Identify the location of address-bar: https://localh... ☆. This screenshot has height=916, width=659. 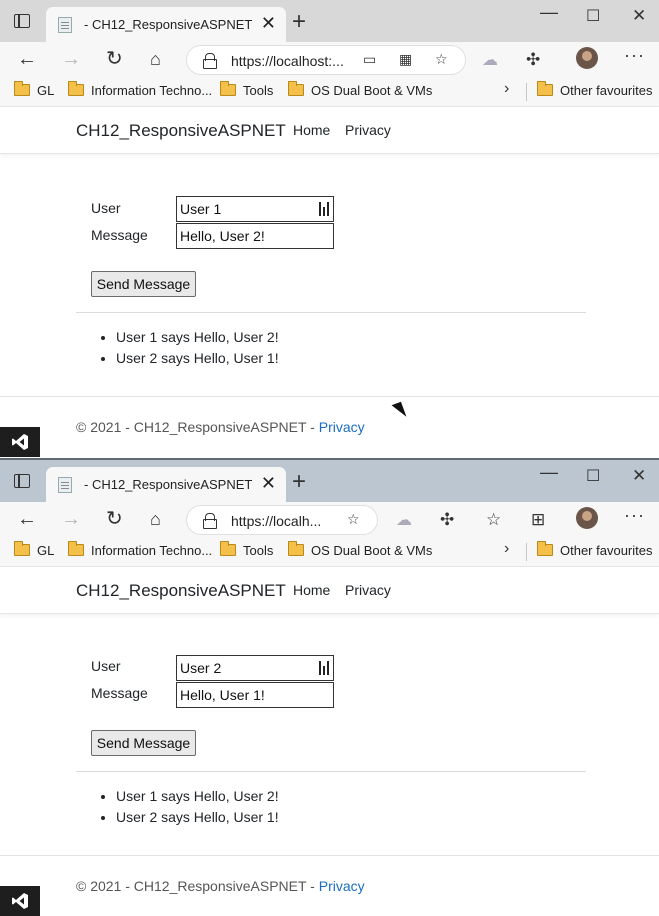
(282, 520).